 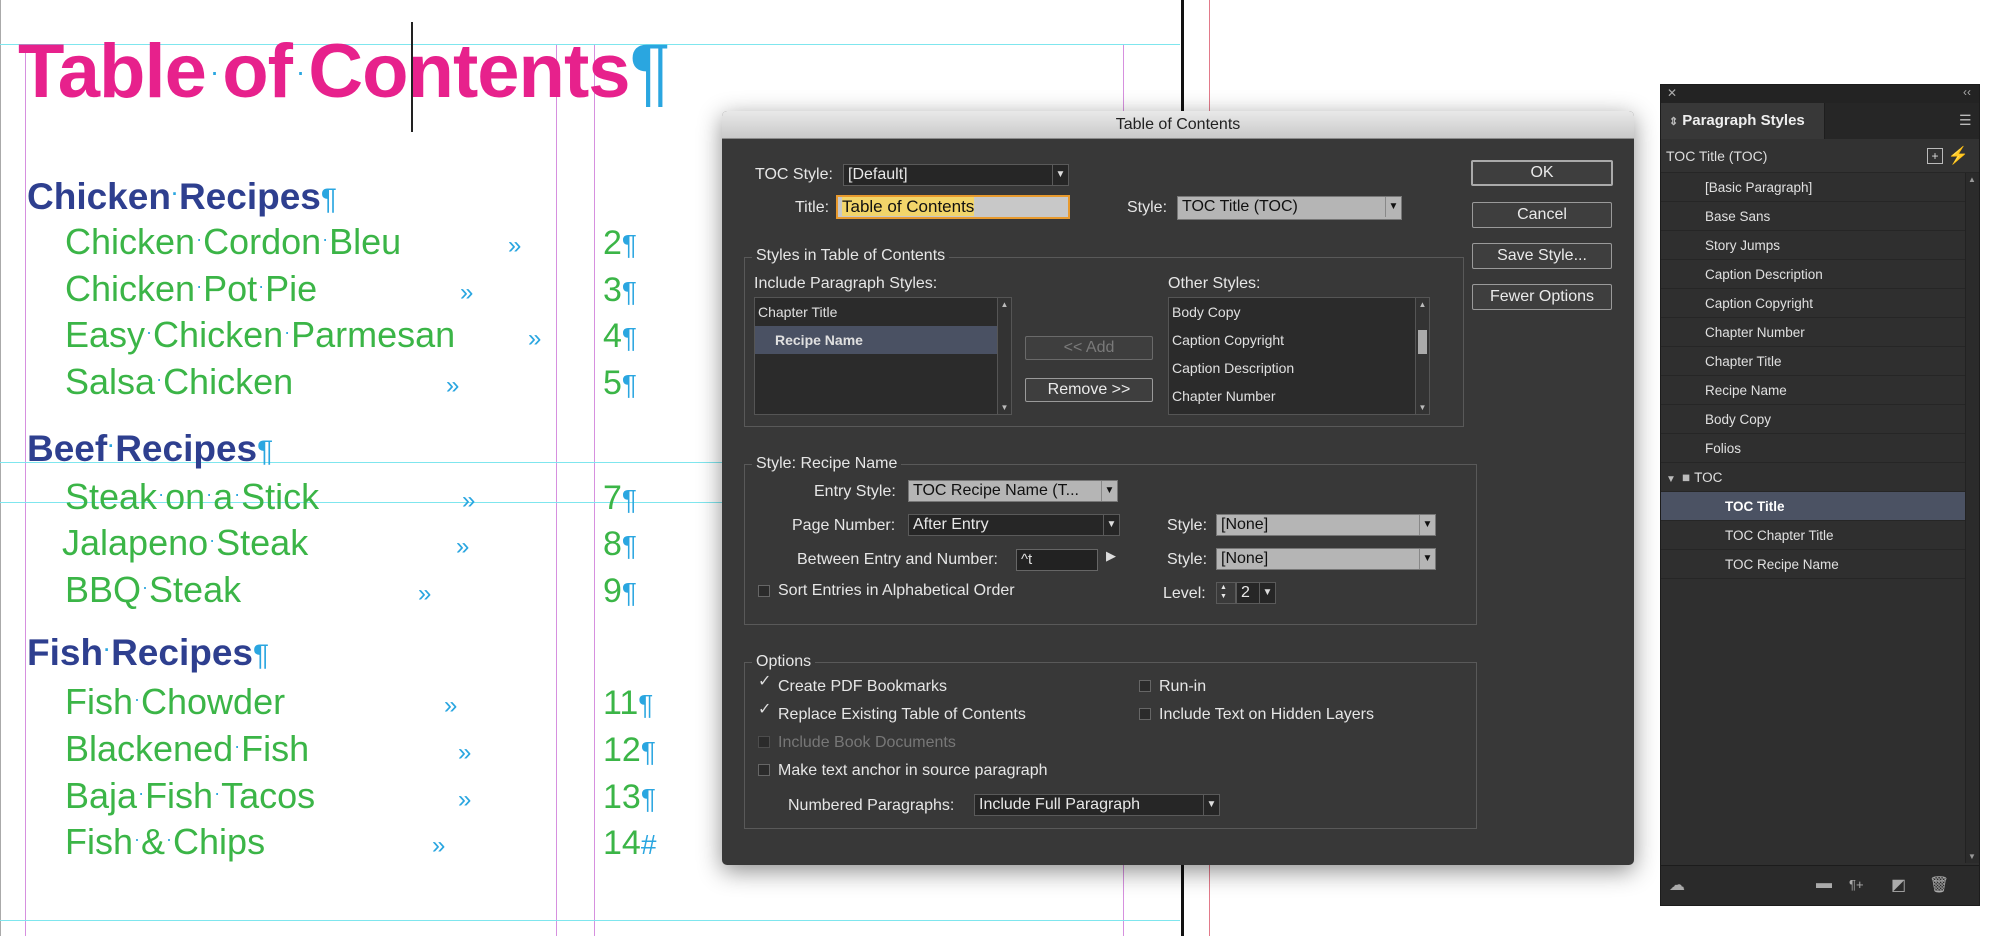 What do you see at coordinates (1967, 92) in the screenshot?
I see `collapse-icon: ‹‹` at bounding box center [1967, 92].